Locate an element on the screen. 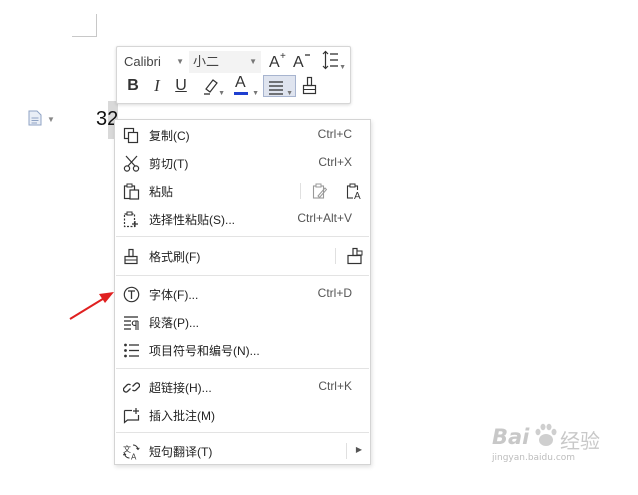 This screenshot has width=638, height=495. toolbar-row-style: B I U ▼ A ▼ ▼ is located at coordinates (233, 87).